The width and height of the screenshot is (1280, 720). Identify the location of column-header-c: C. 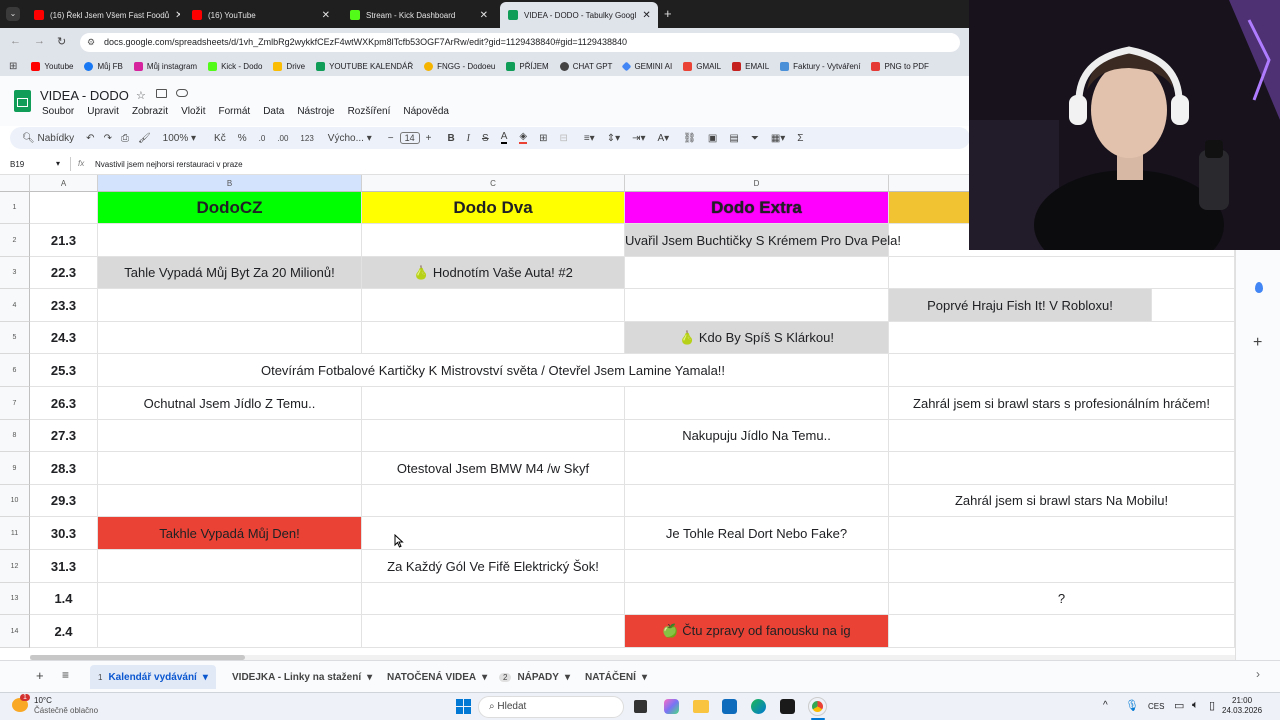
(493, 183).